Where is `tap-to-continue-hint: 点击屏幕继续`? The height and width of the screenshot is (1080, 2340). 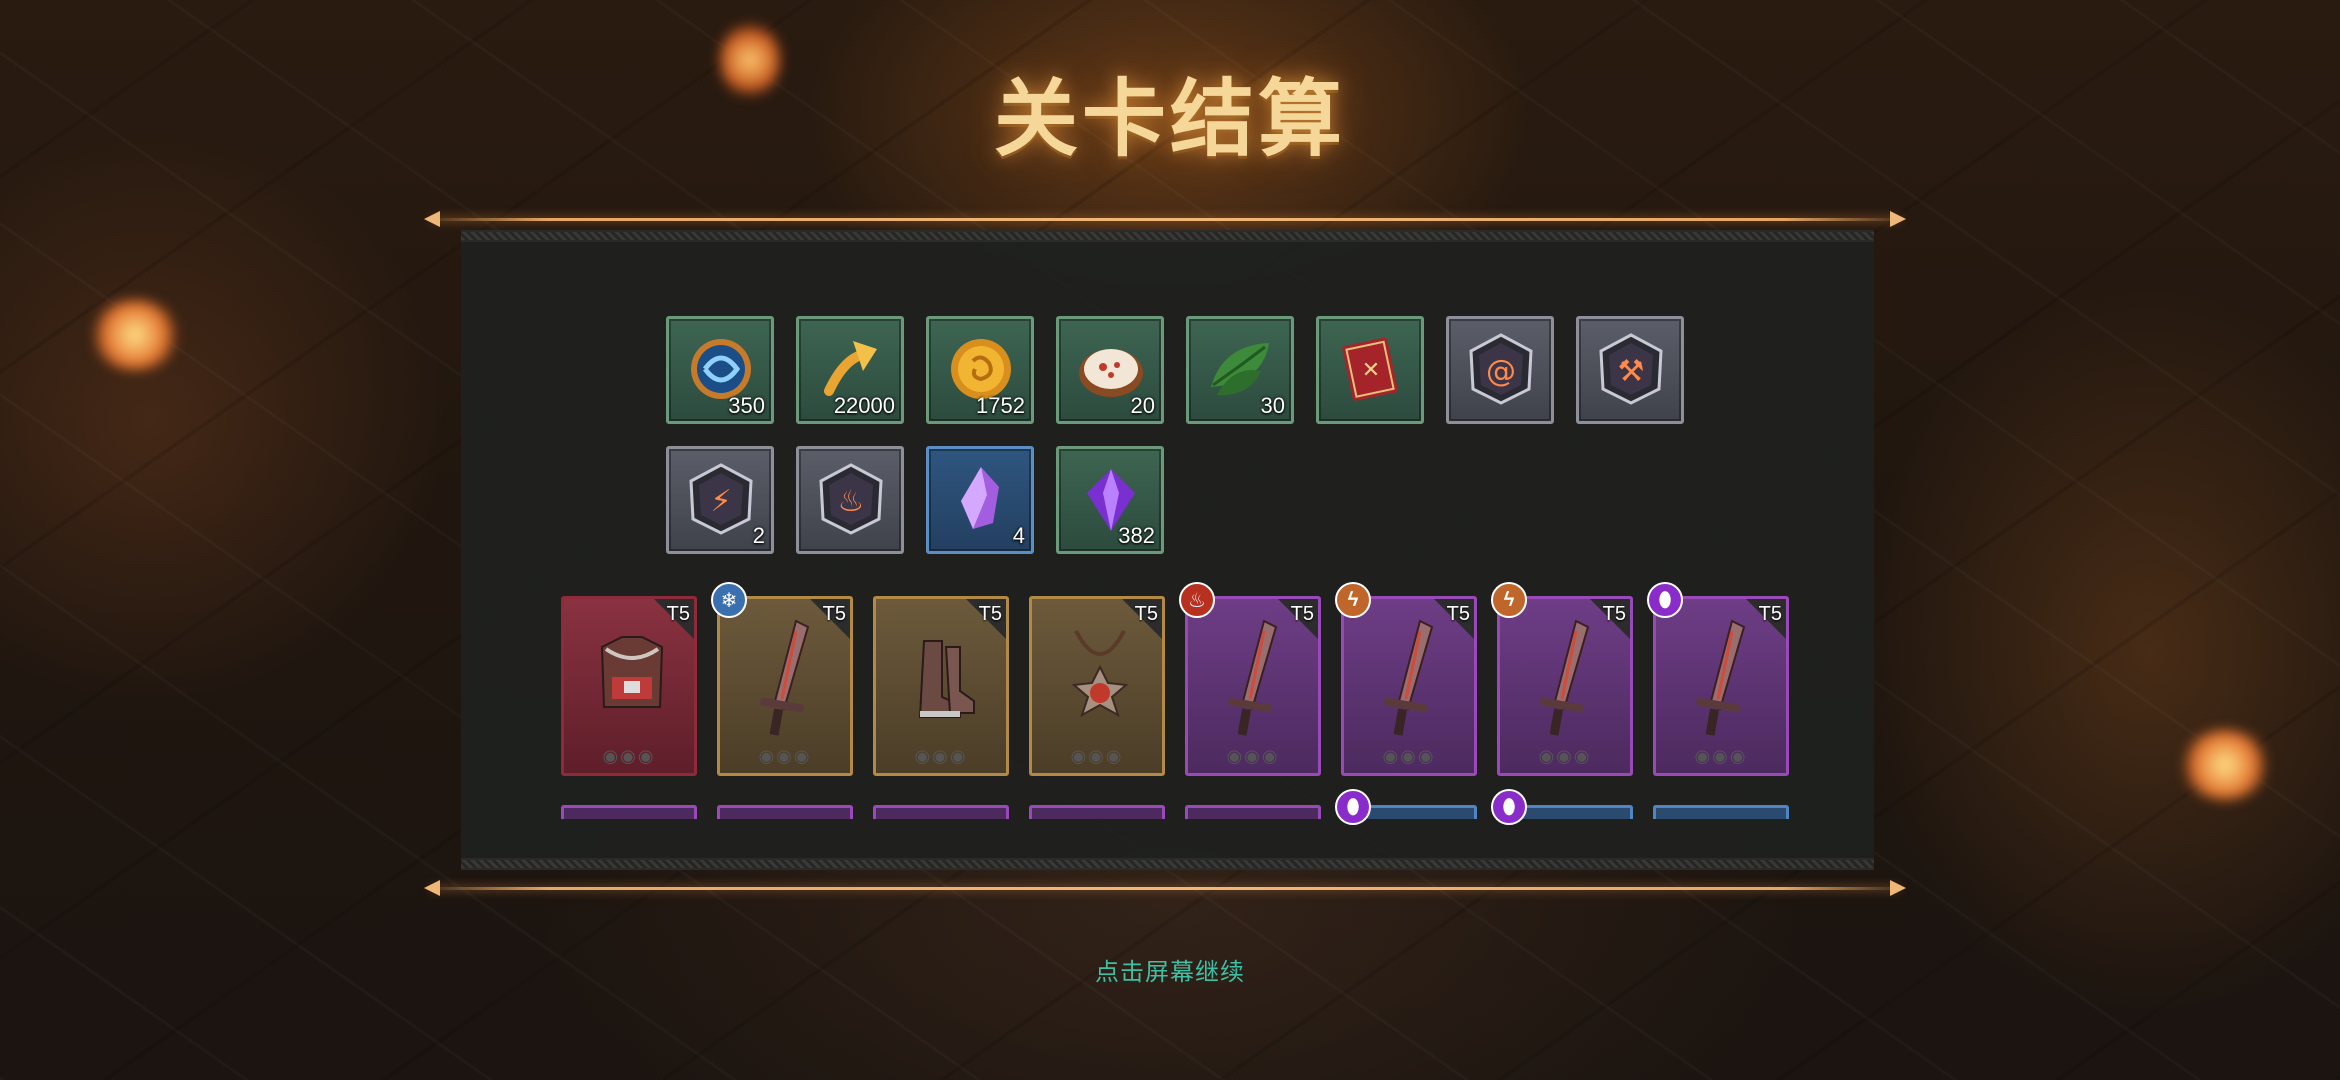 tap-to-continue-hint: 点击屏幕继续 is located at coordinates (1170, 969).